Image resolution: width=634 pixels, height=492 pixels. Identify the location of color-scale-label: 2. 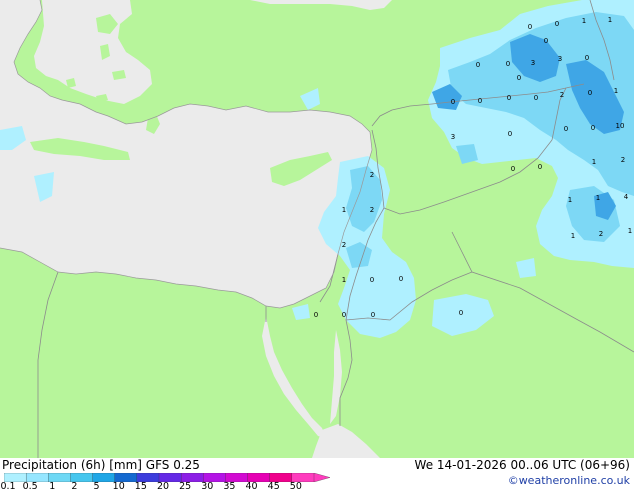
(74, 486).